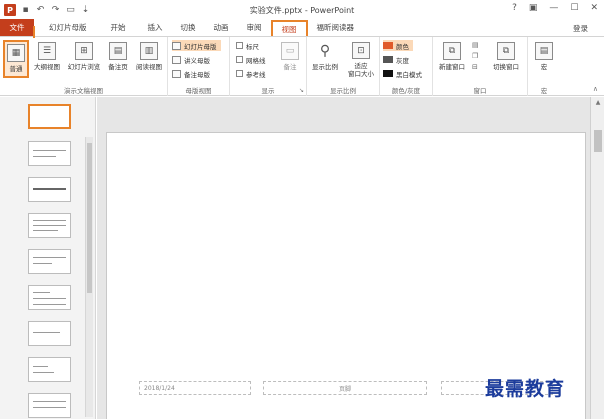 This screenshot has height=419, width=604. Describe the element at coordinates (70, 10) in the screenshot. I see `start-slideshow-icon: ▭` at that location.